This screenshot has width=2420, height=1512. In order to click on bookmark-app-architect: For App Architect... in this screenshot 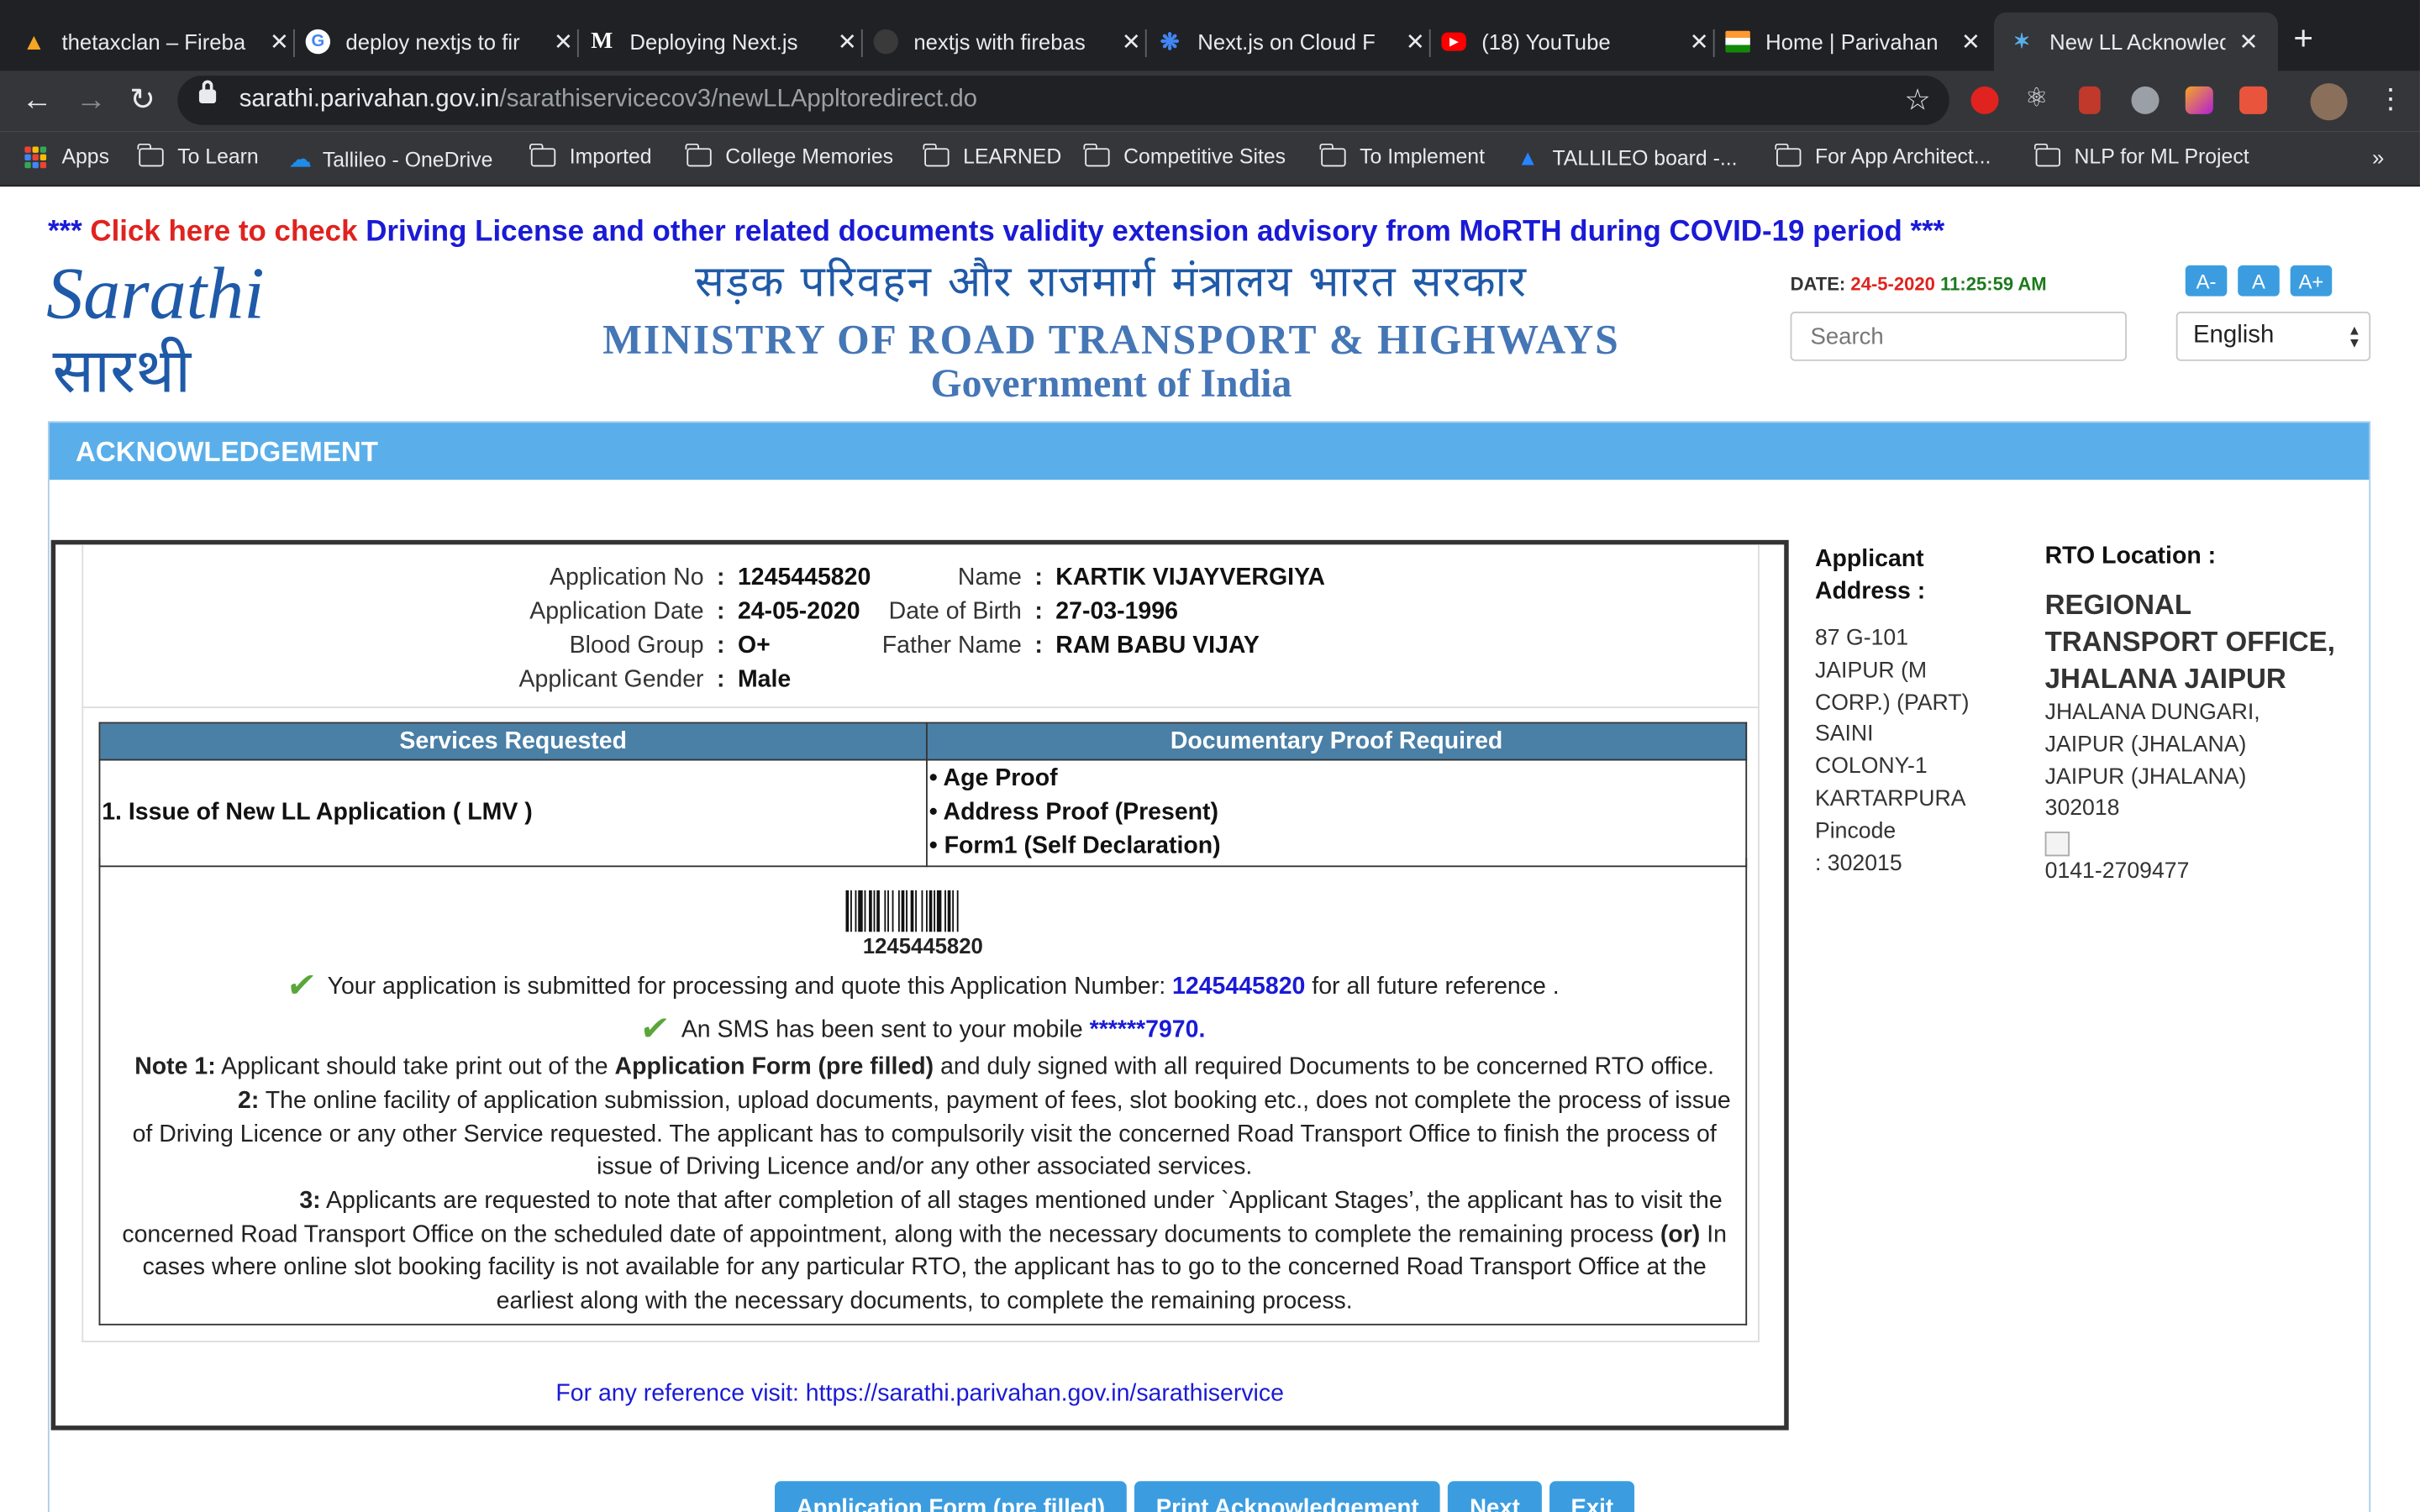, I will do `click(1883, 155)`.